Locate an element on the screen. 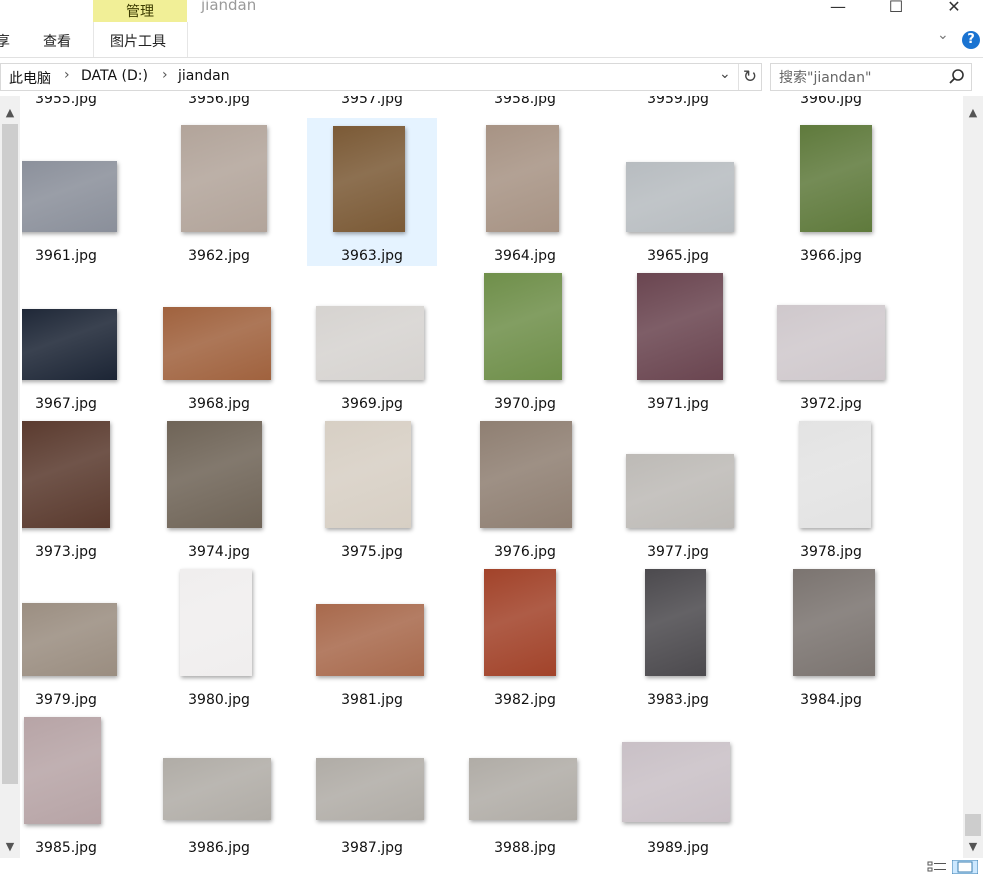  status-bar is located at coordinates (491, 866).